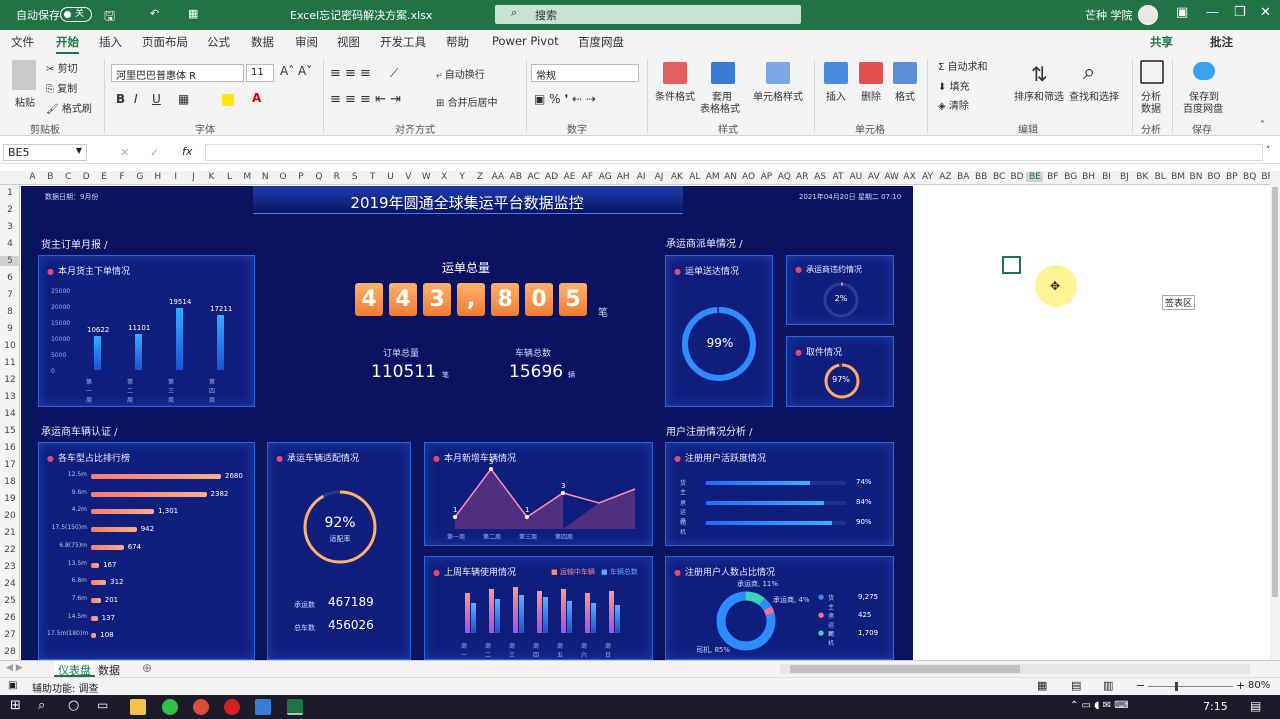 The width and height of the screenshot is (1280, 719). Describe the element at coordinates (283, 177) in the screenshot. I see `column-header: O` at that location.